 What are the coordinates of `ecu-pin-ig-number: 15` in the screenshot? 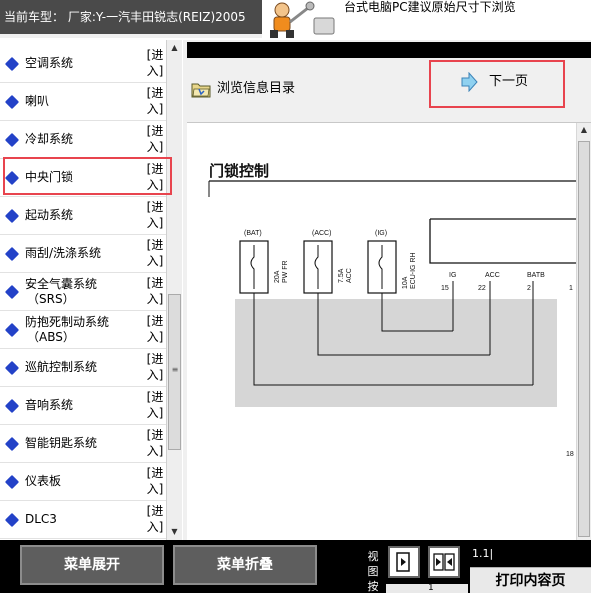 It's located at (445, 288).